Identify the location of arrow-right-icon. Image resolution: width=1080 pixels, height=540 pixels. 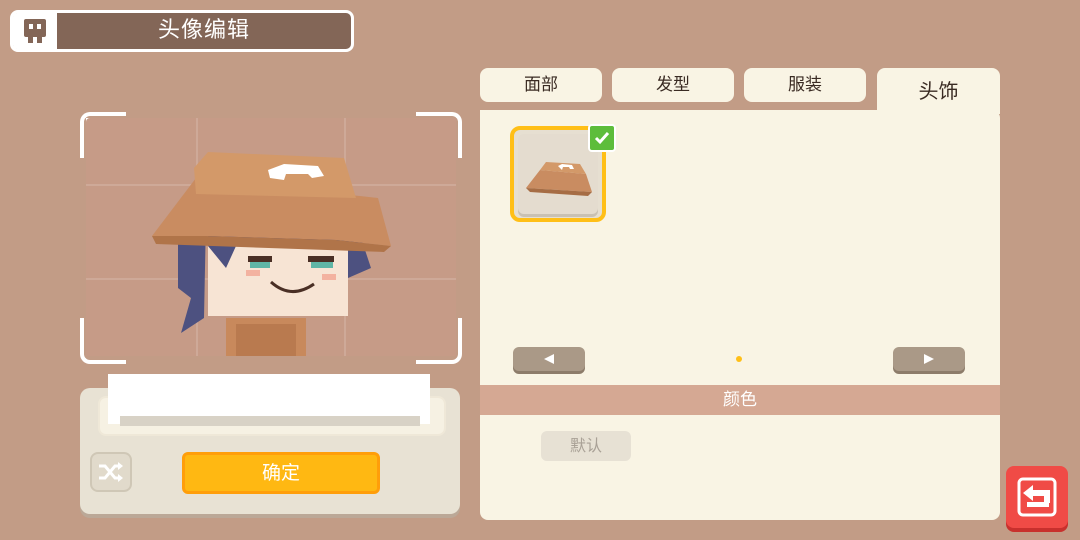
(929, 359).